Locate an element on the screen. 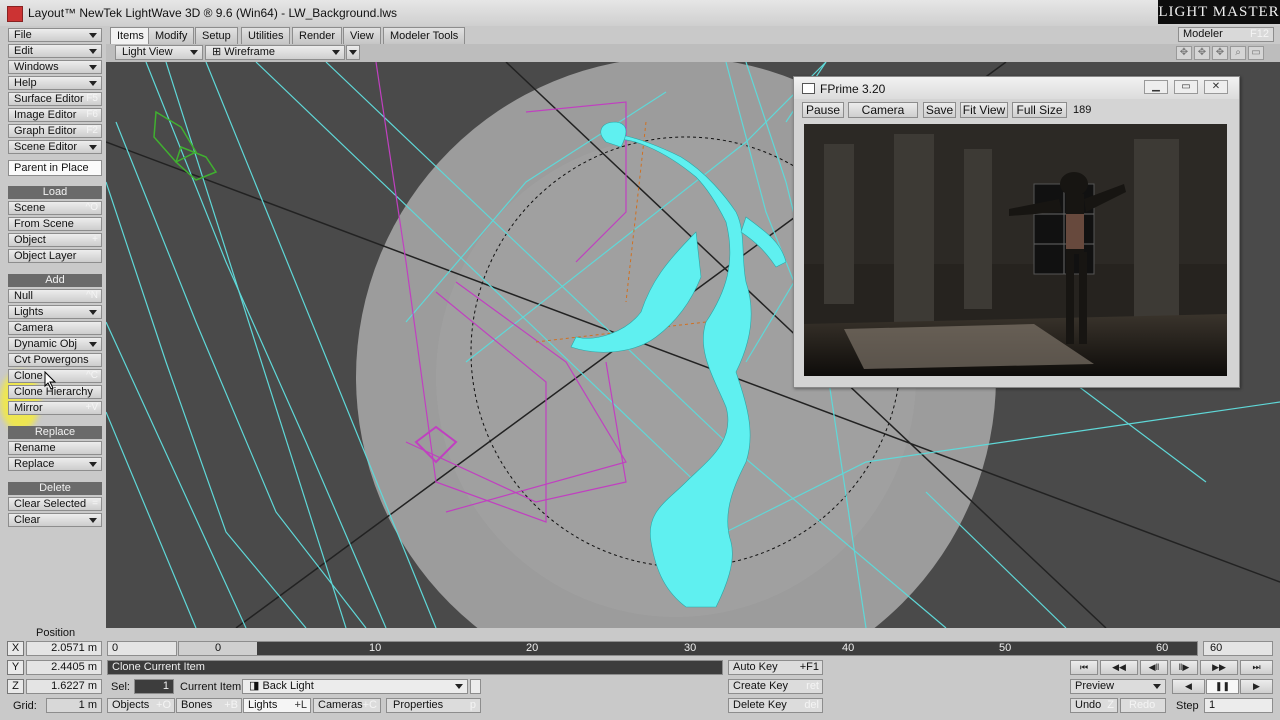  menu-windows: Windows is located at coordinates (55, 67).